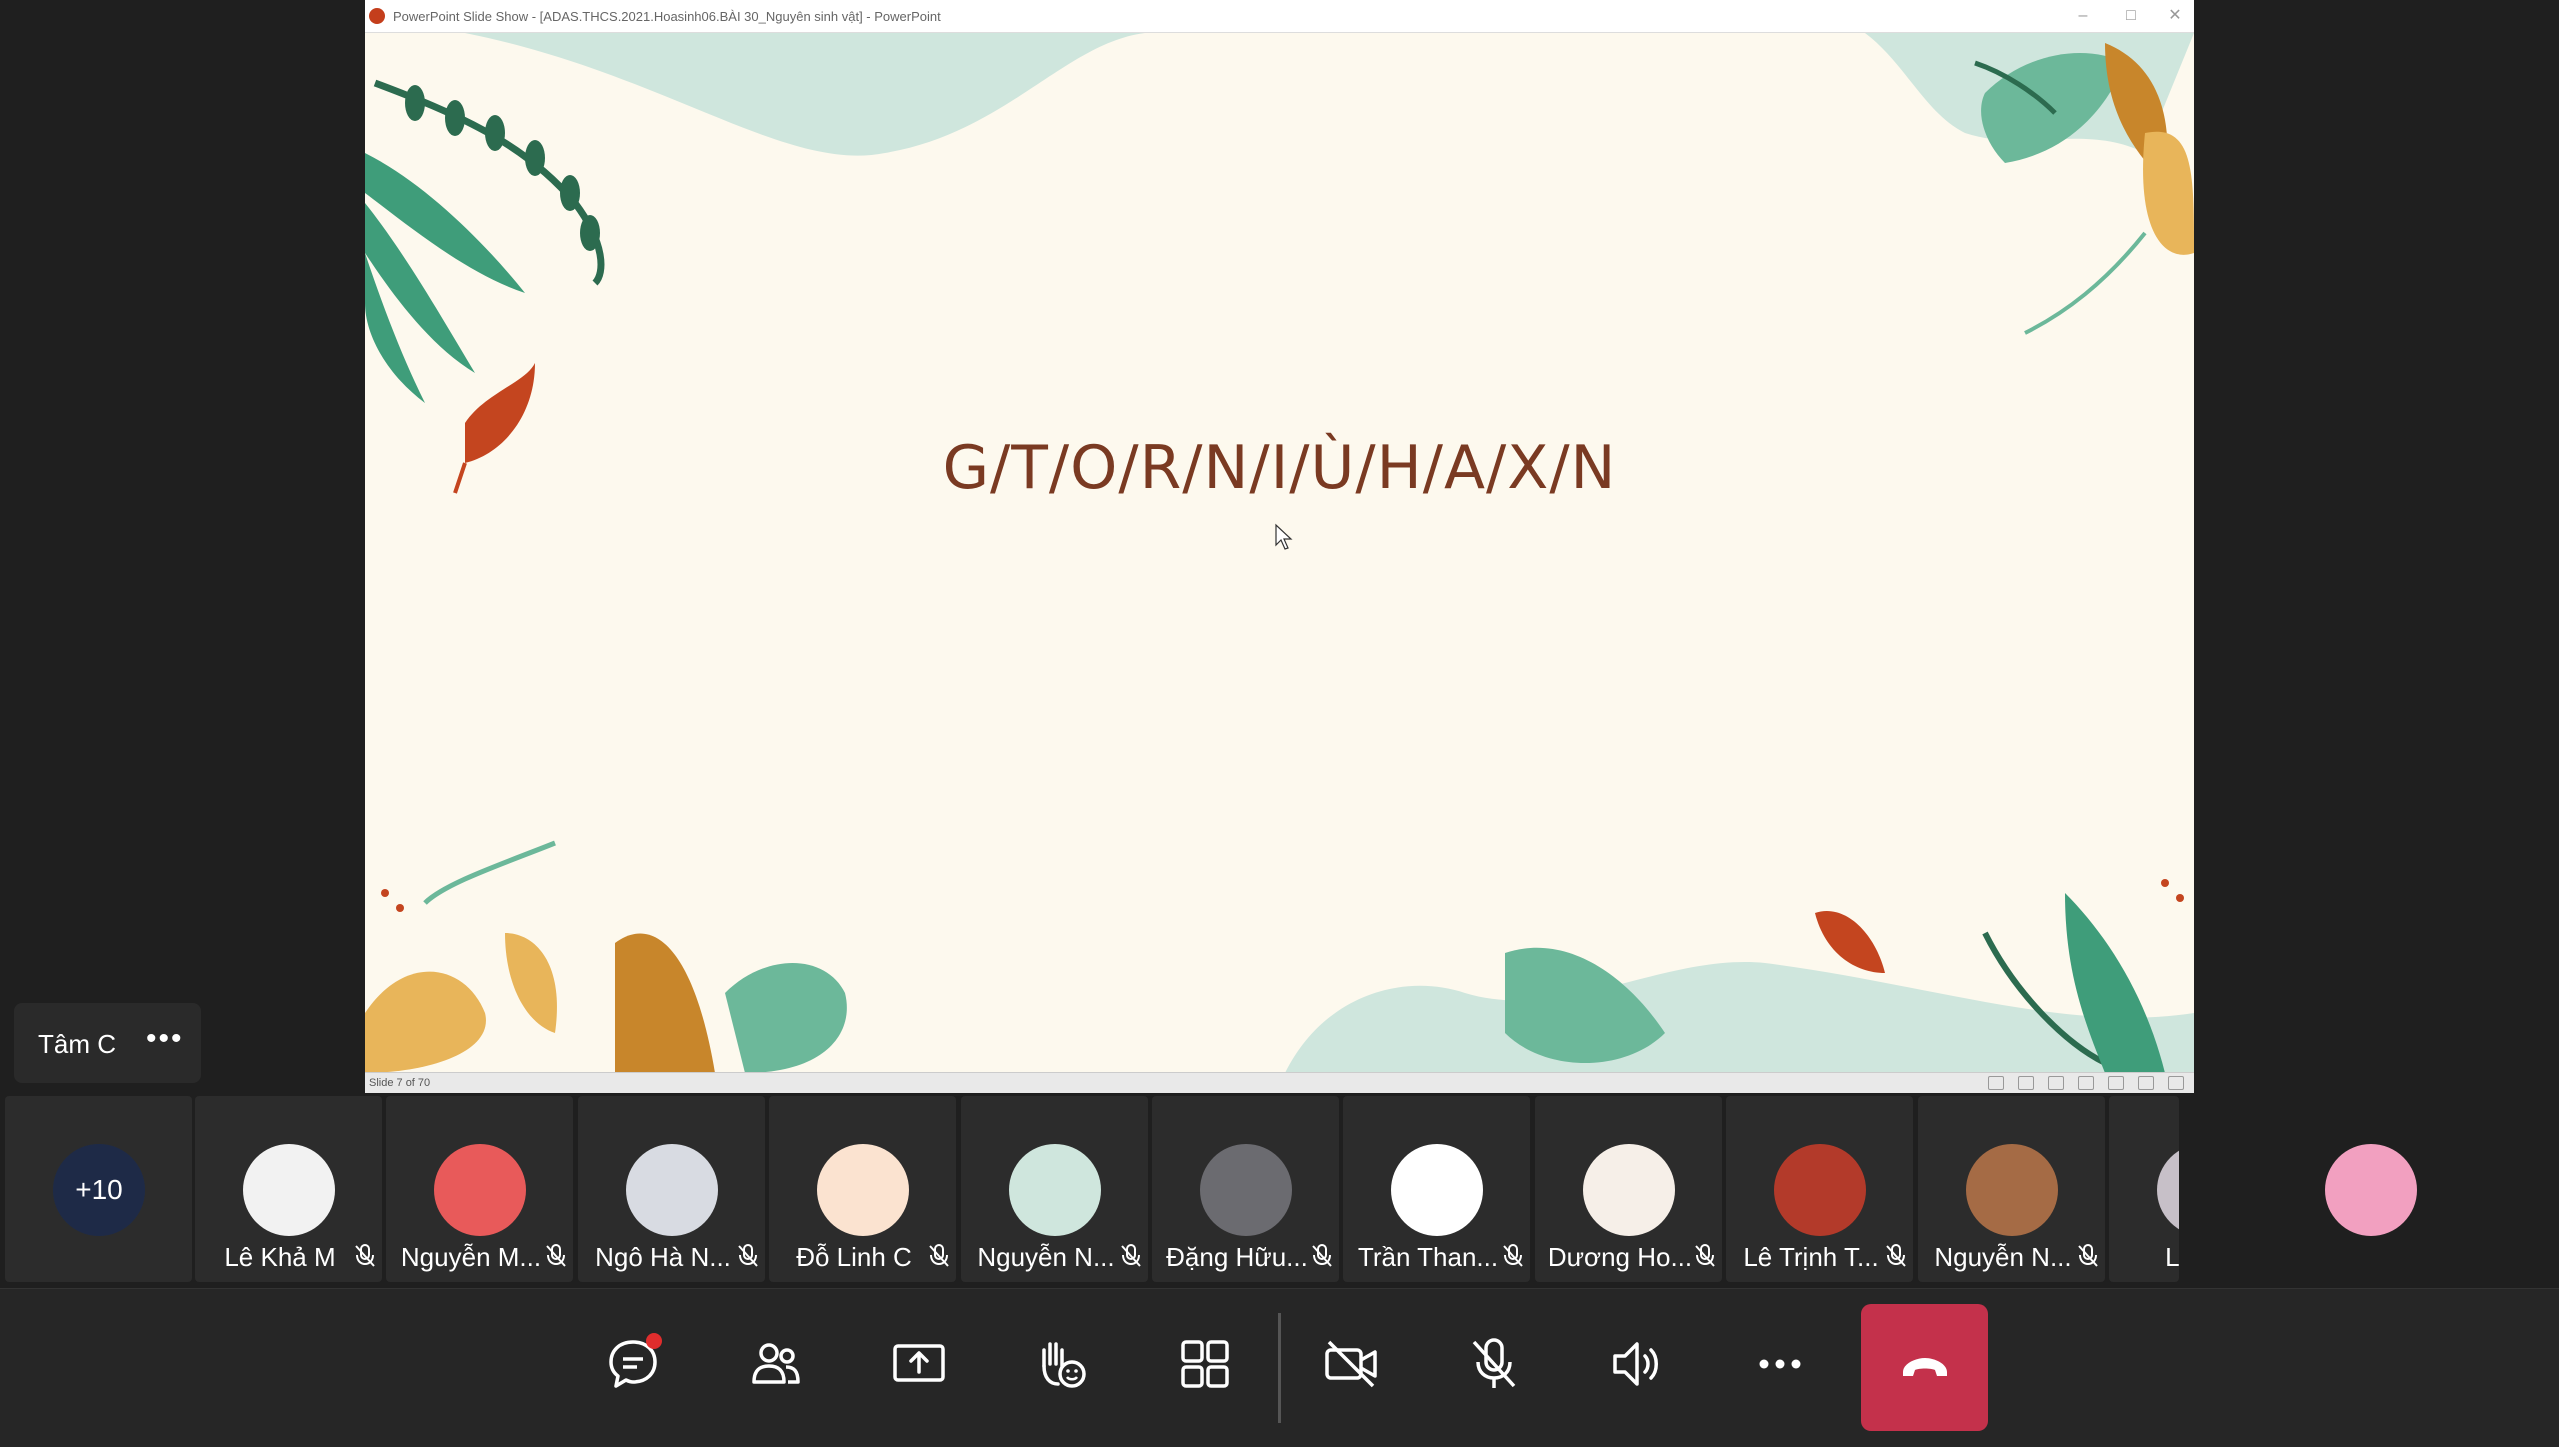 This screenshot has width=2559, height=1447. I want to click on participant-name: Lê Khả M, so click(280, 1257).